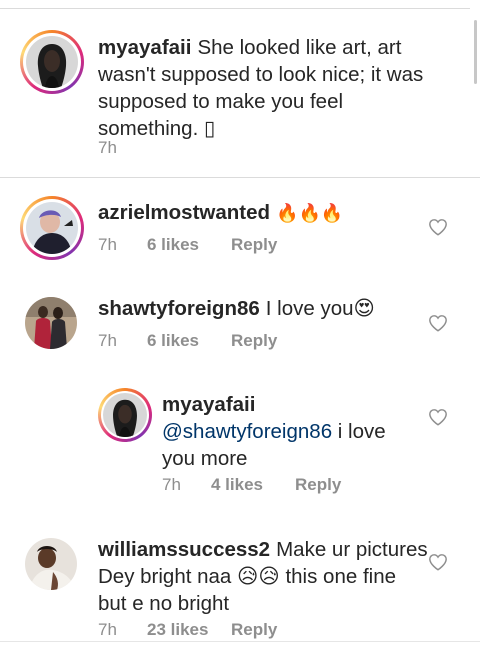 The image size is (480, 648). Describe the element at coordinates (144, 47) in the screenshot. I see `caption-username: myayafaii` at that location.